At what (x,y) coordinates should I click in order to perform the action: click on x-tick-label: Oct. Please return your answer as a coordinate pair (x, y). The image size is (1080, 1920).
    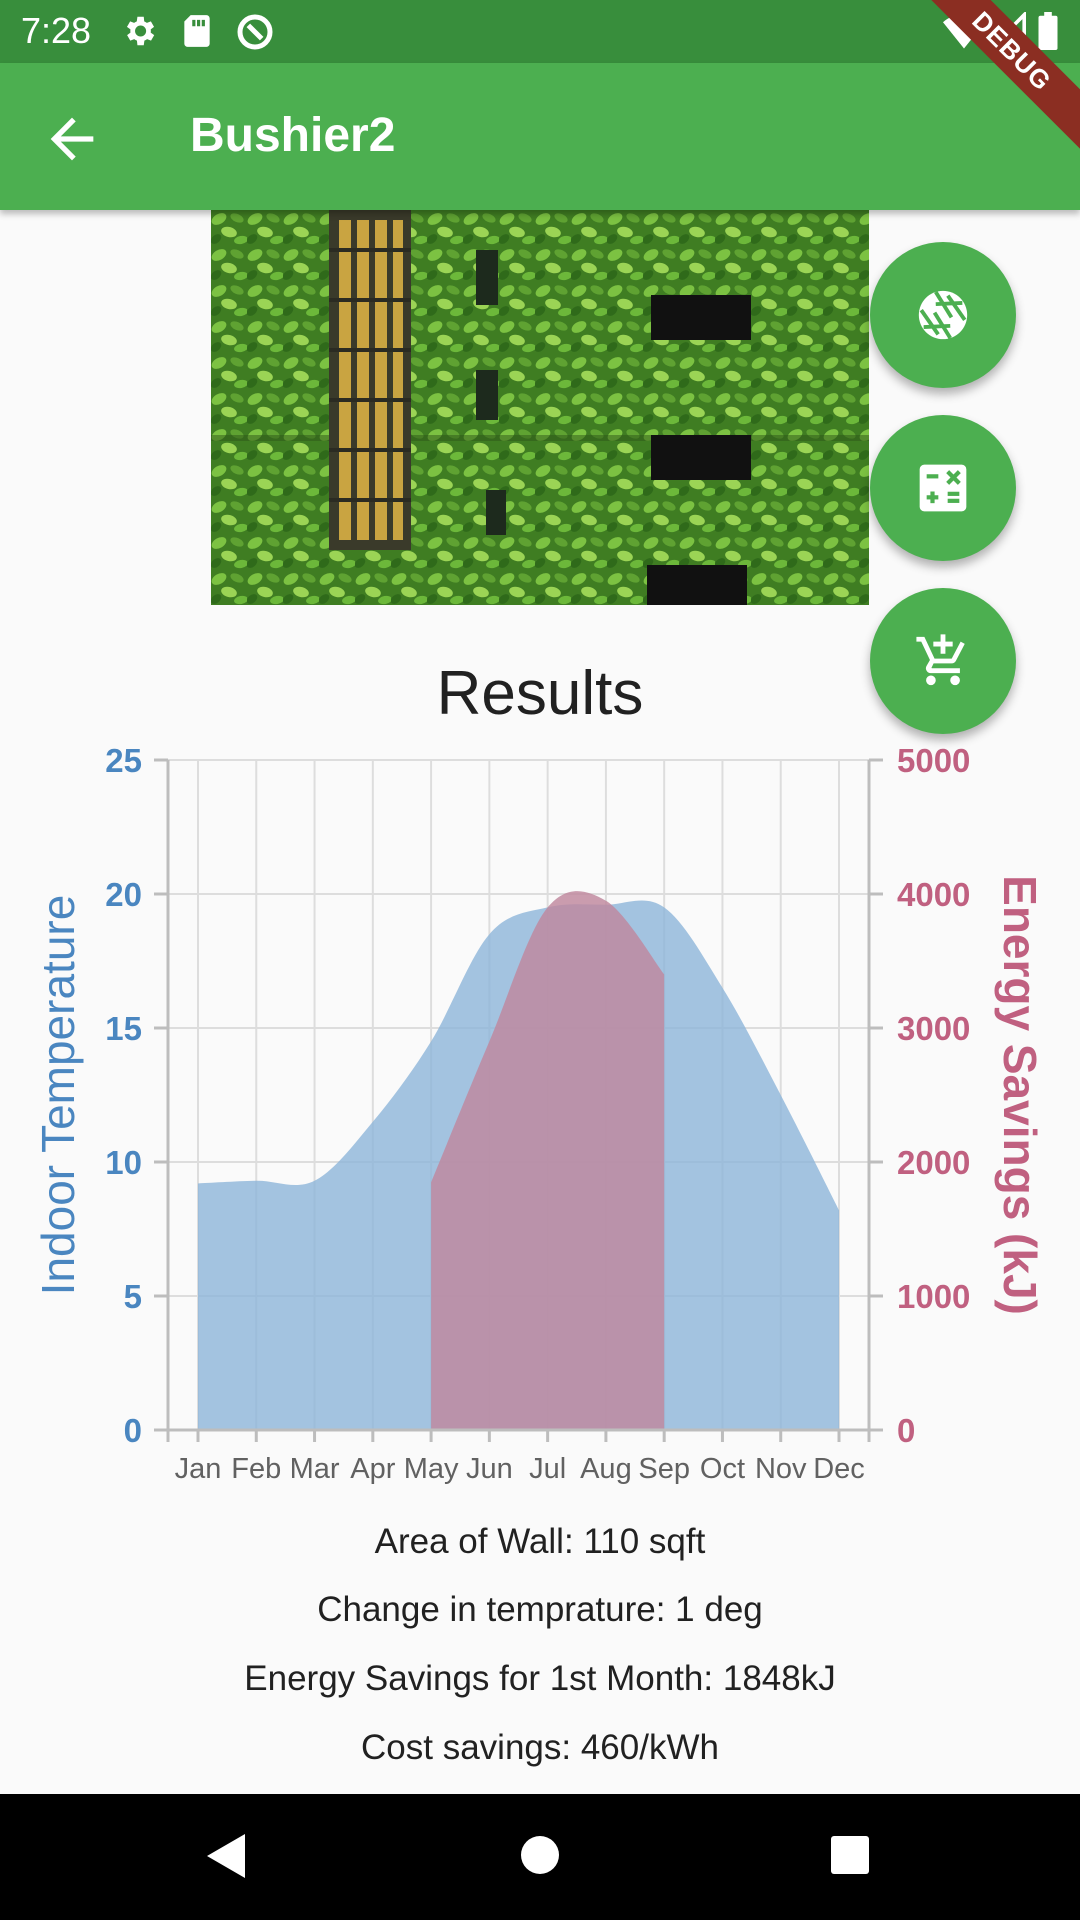
    Looking at the image, I should click on (722, 1469).